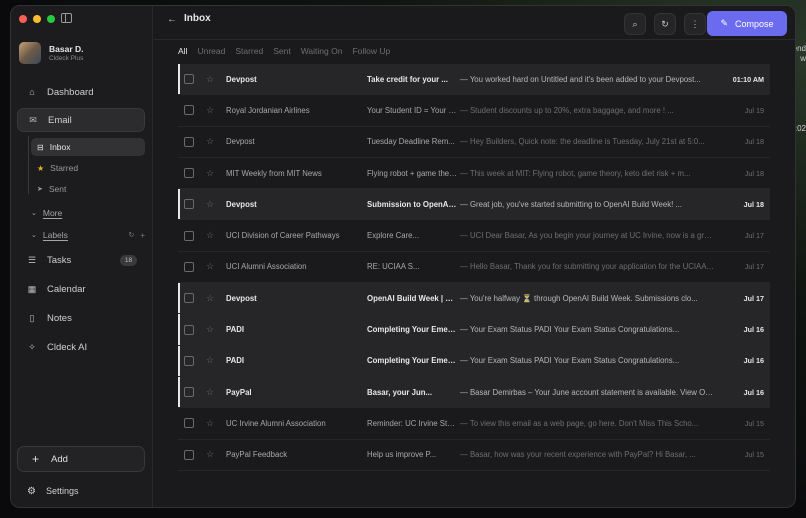 This screenshot has height=518, width=806. Describe the element at coordinates (88, 168) in the screenshot. I see `sidebar-item-starred: ★ Starred` at that location.